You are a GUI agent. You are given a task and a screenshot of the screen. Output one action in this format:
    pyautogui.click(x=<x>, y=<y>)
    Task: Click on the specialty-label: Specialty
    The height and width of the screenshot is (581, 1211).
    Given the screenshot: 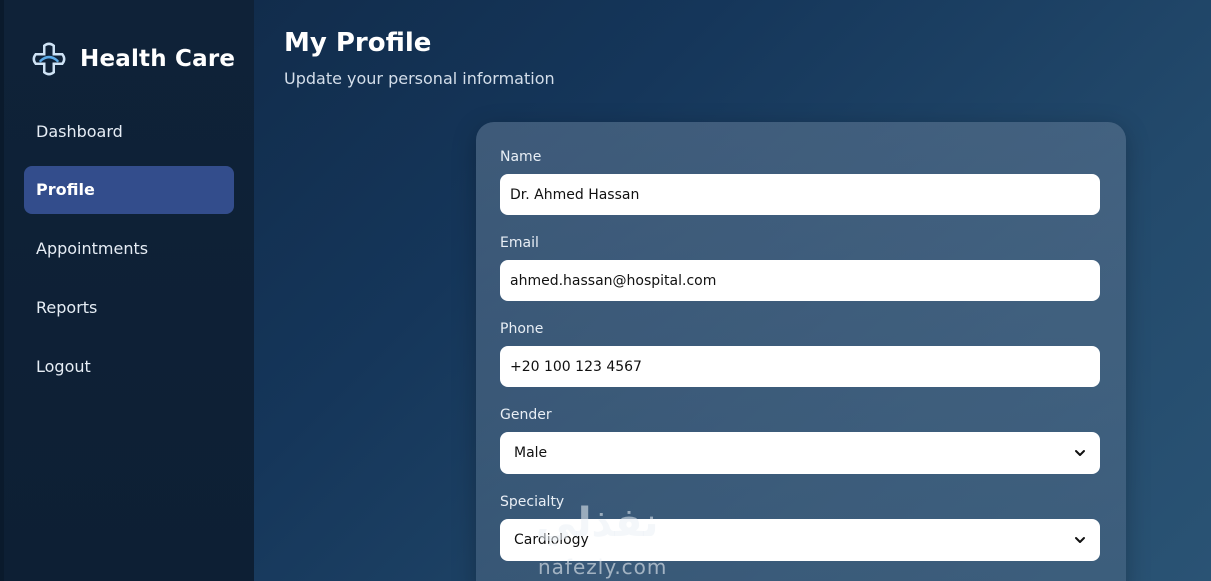 What is the action you would take?
    pyautogui.click(x=532, y=502)
    